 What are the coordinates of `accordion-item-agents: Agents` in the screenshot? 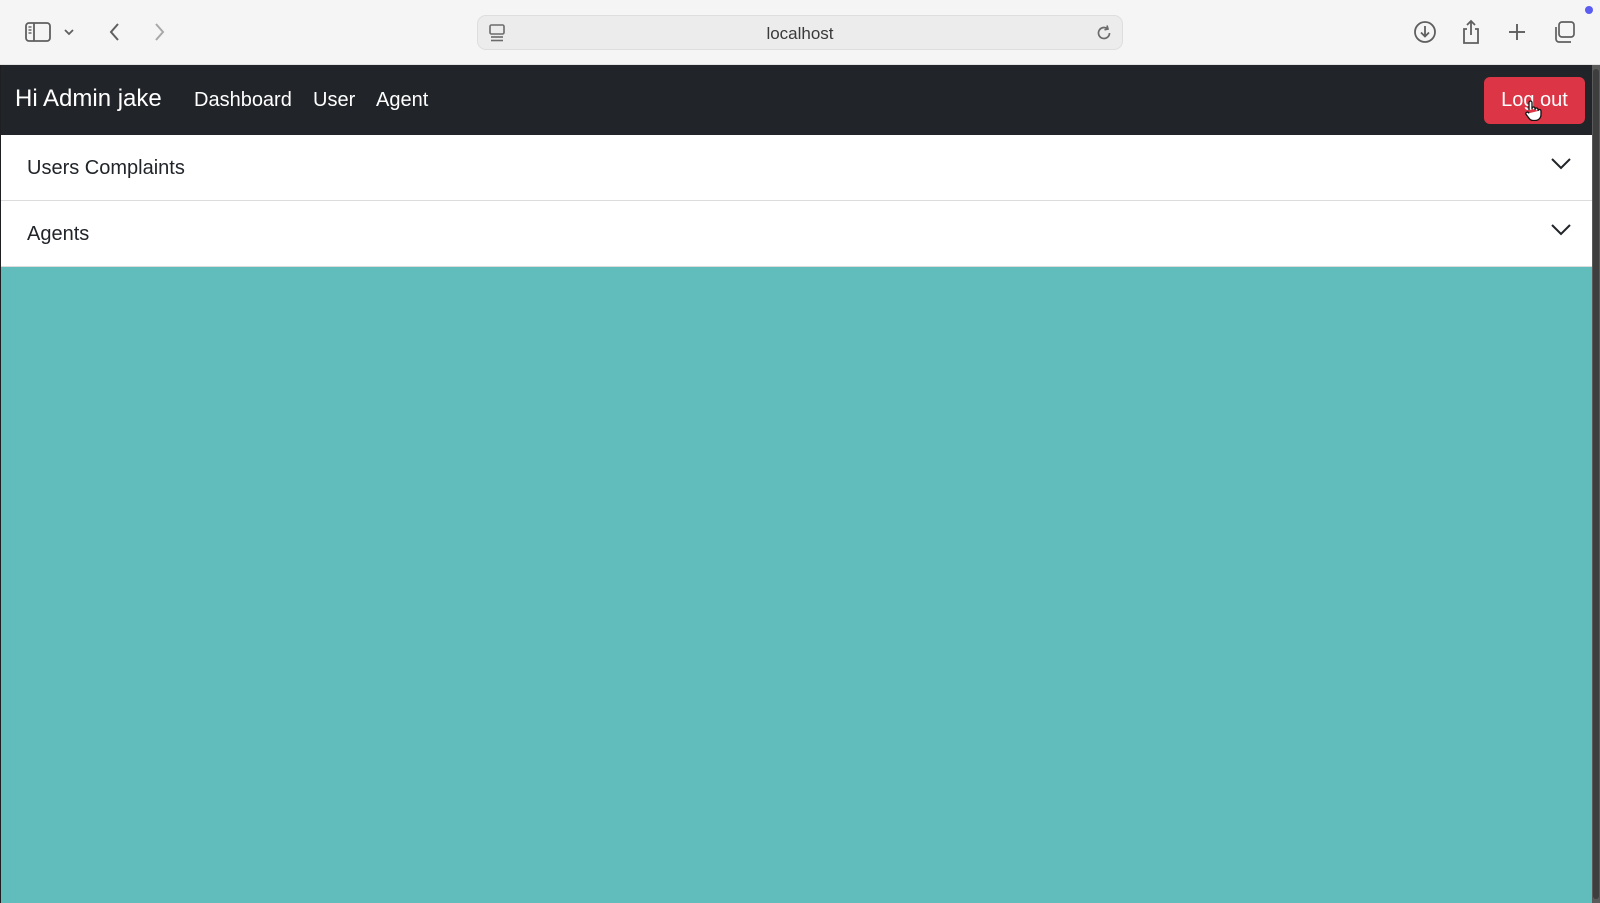 It's located at (796, 234).